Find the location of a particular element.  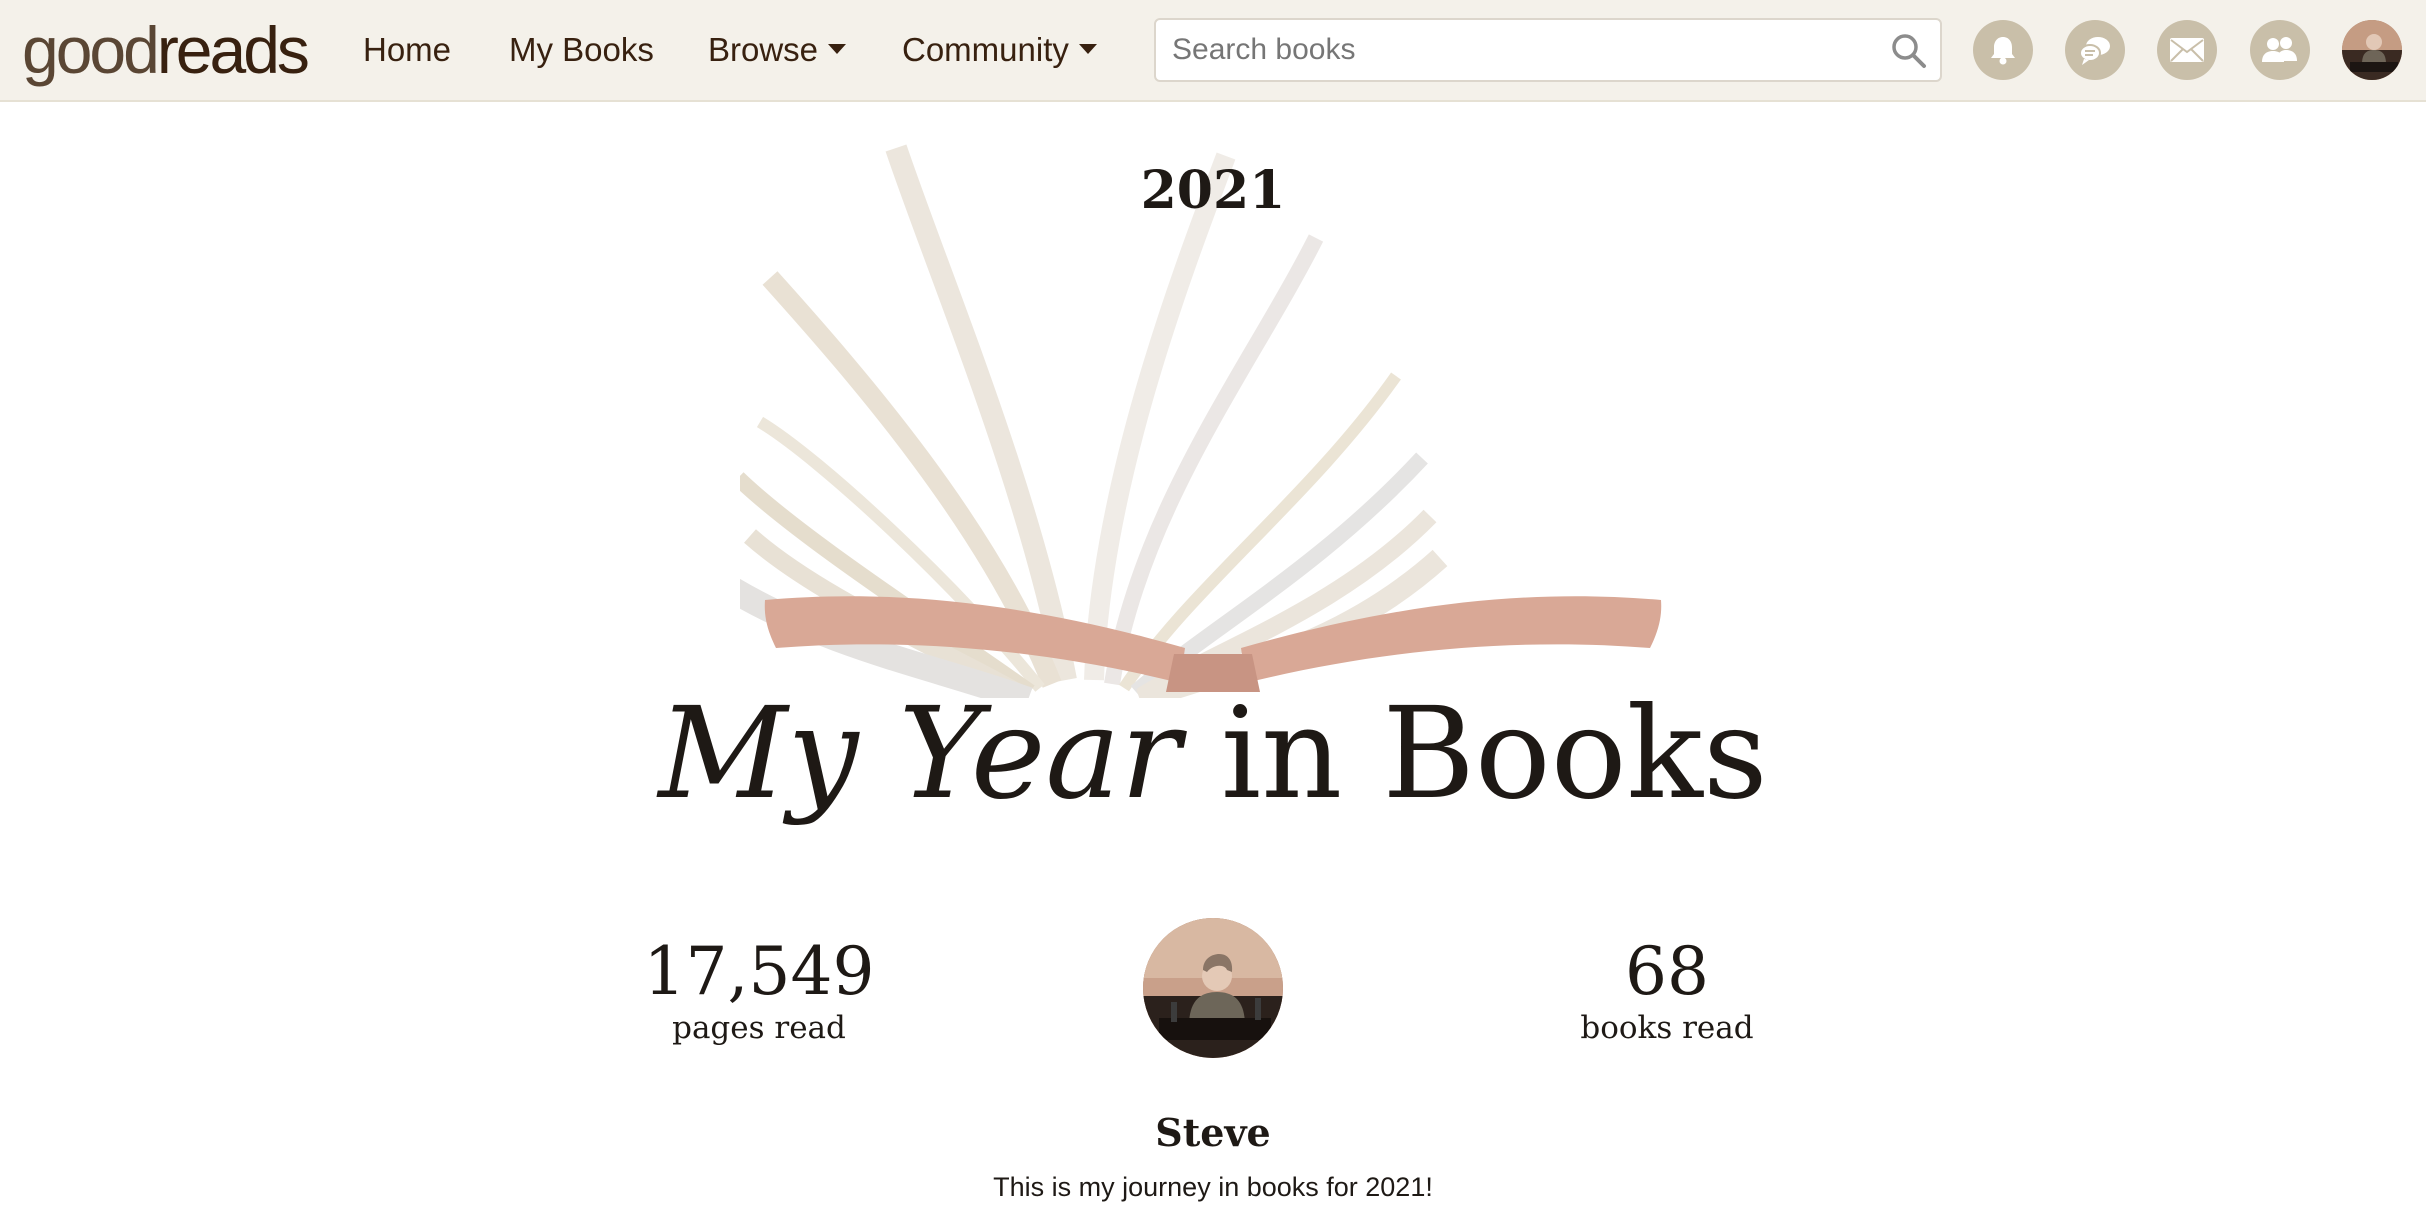

pages-read-stat: 17,549 pages read is located at coordinates (759, 990).